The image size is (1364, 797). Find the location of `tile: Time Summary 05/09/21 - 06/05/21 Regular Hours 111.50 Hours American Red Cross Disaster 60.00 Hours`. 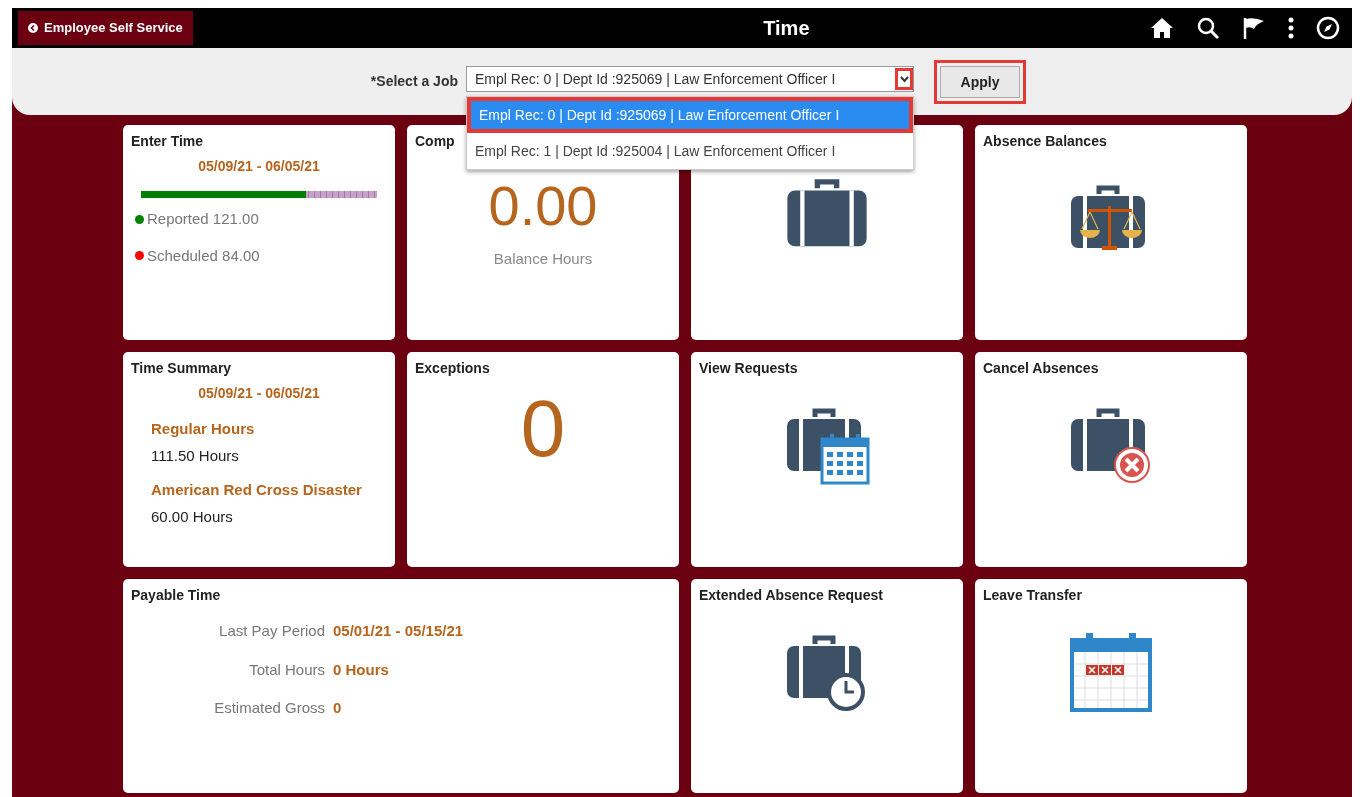

tile: Time Summary 05/09/21 - 06/05/21 Regular Hours 111.50 Hours American Red Cross Disaster 60.00 Hours is located at coordinates (259, 459).